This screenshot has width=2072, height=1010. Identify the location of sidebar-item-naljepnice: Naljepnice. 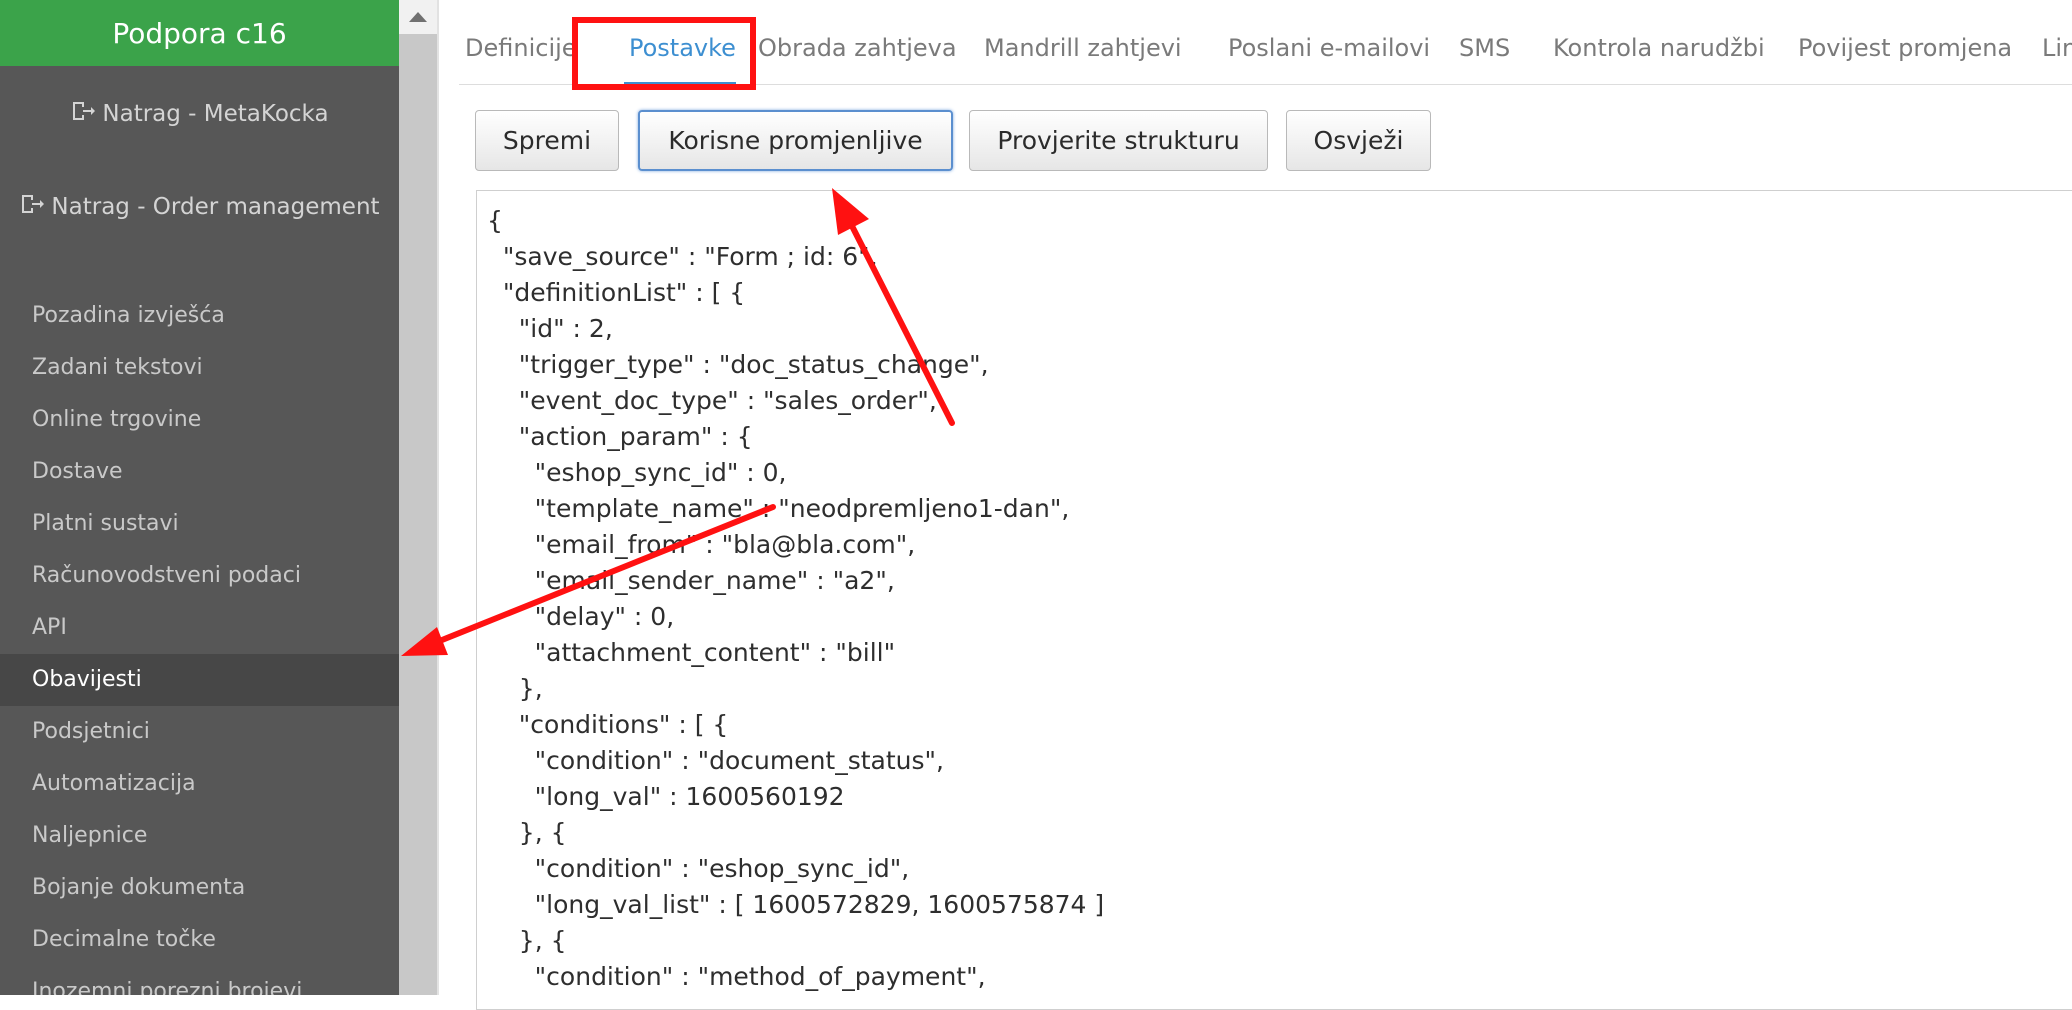
(199, 836).